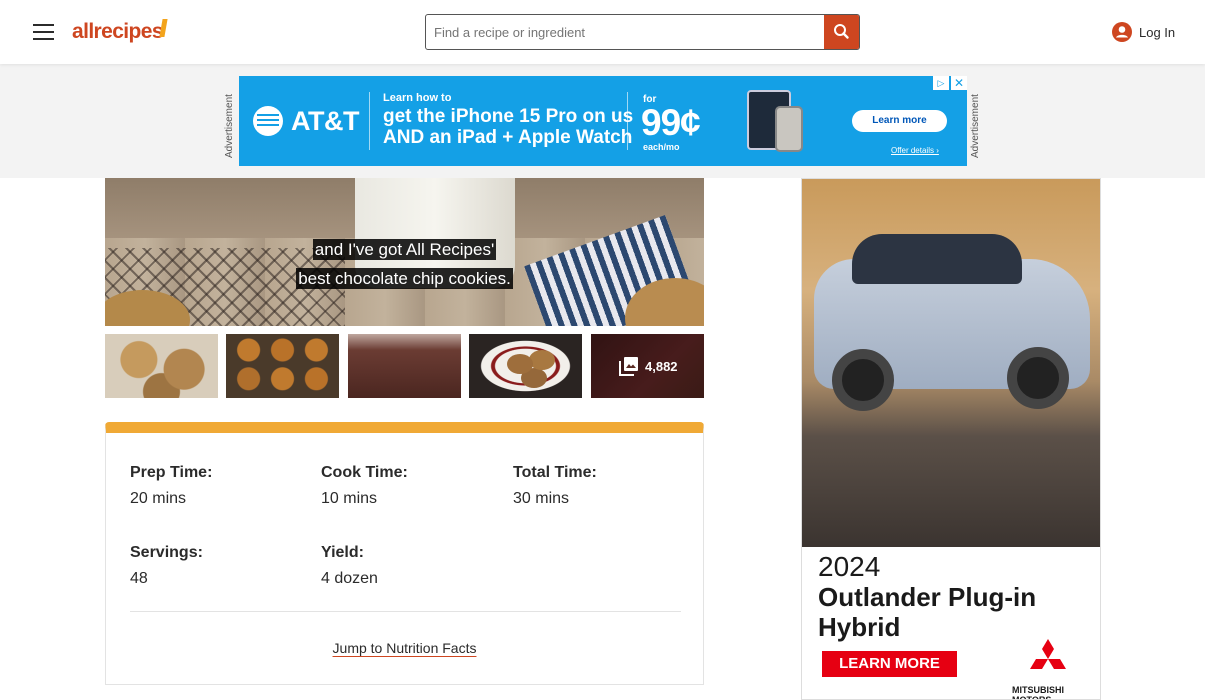 The height and width of the screenshot is (700, 1205). I want to click on car-windshield, so click(937, 259).